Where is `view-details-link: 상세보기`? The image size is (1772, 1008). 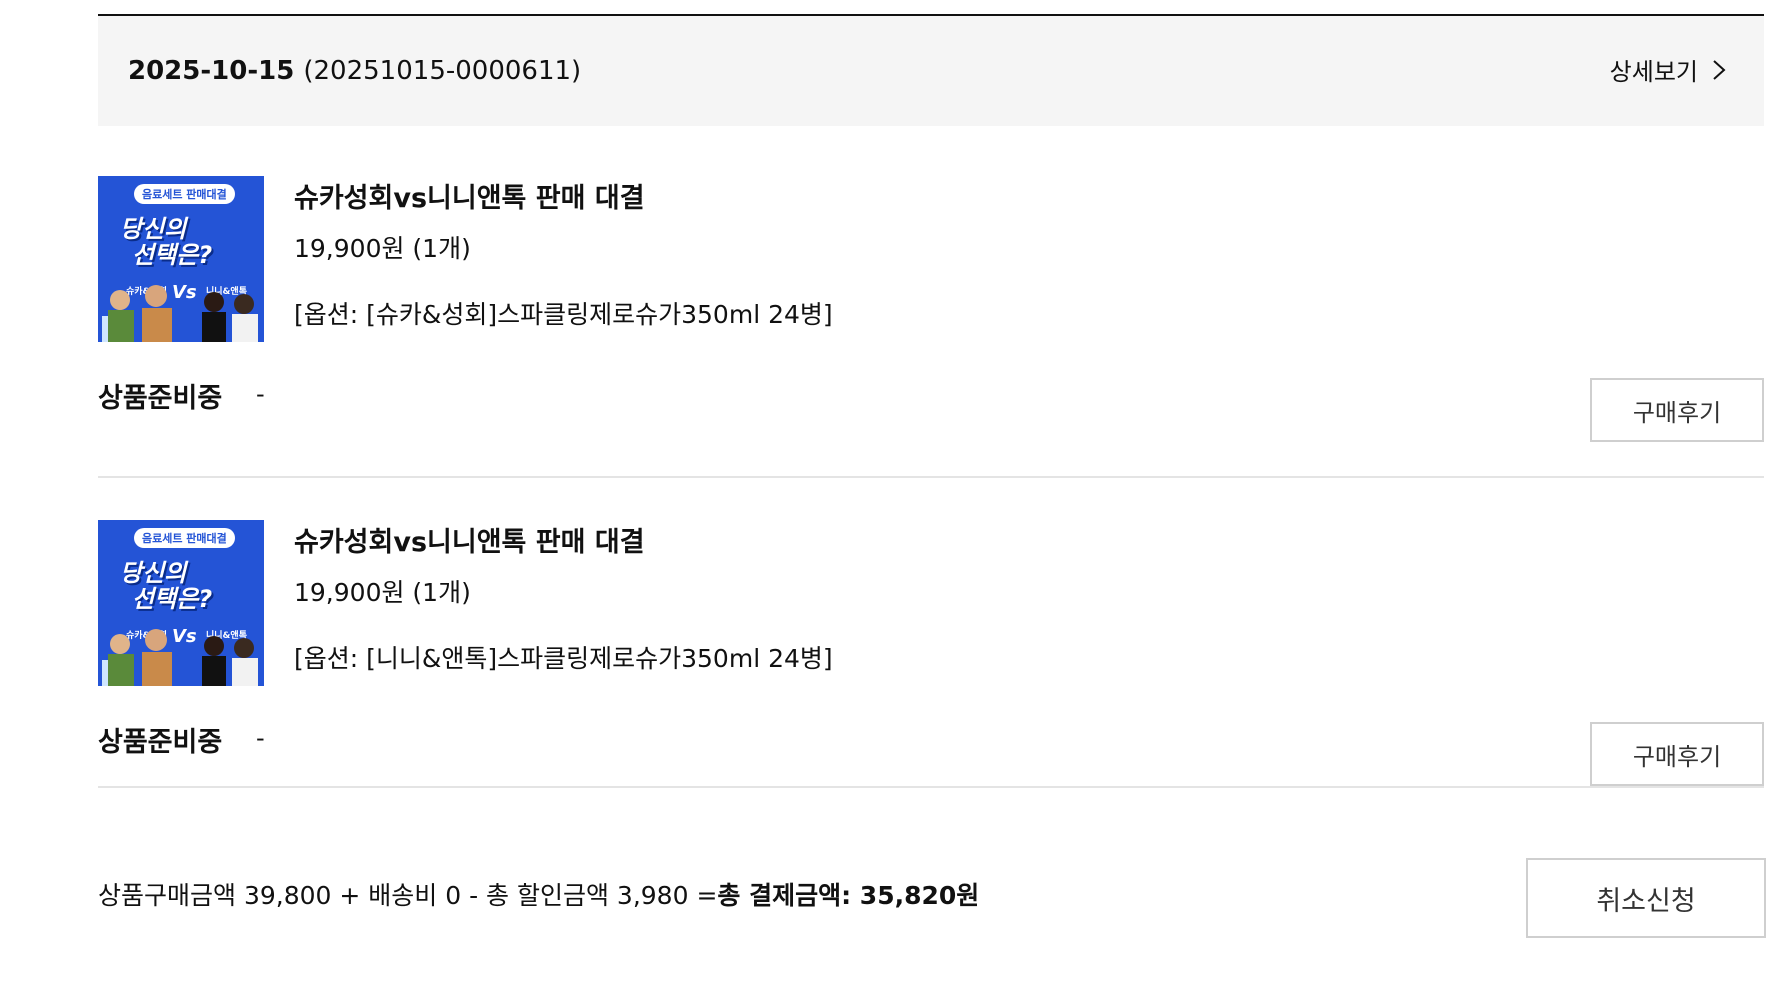
view-details-link: 상세보기 is located at coordinates (1668, 69).